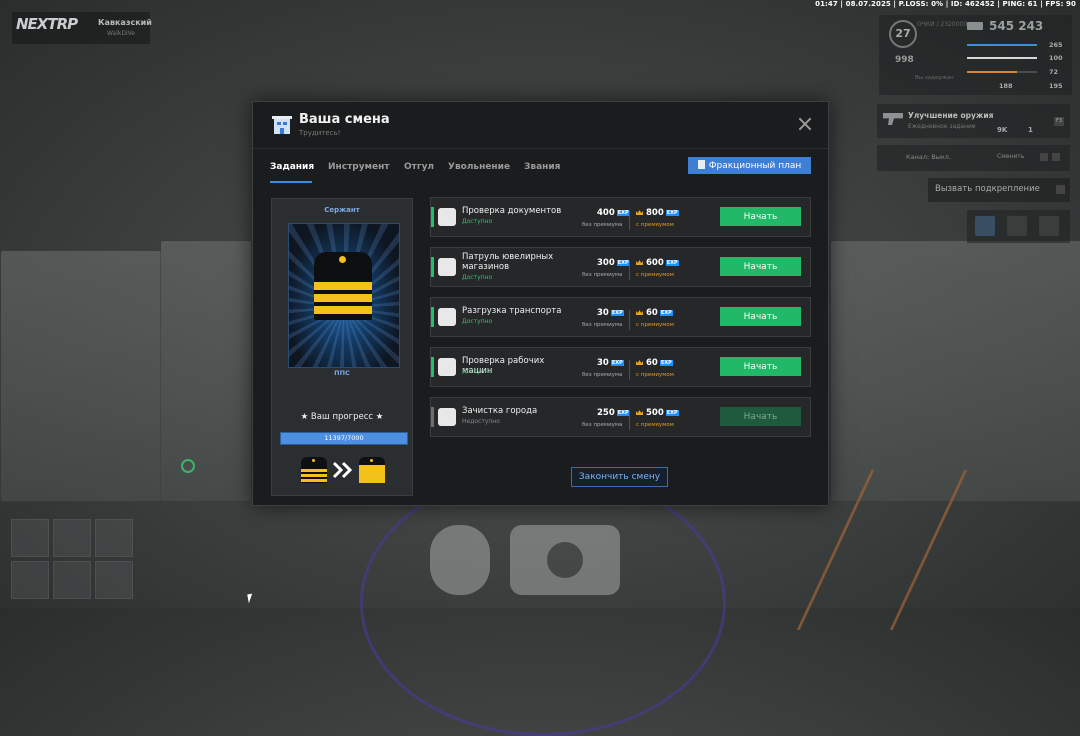  I want to click on close-icon, so click(805, 124).